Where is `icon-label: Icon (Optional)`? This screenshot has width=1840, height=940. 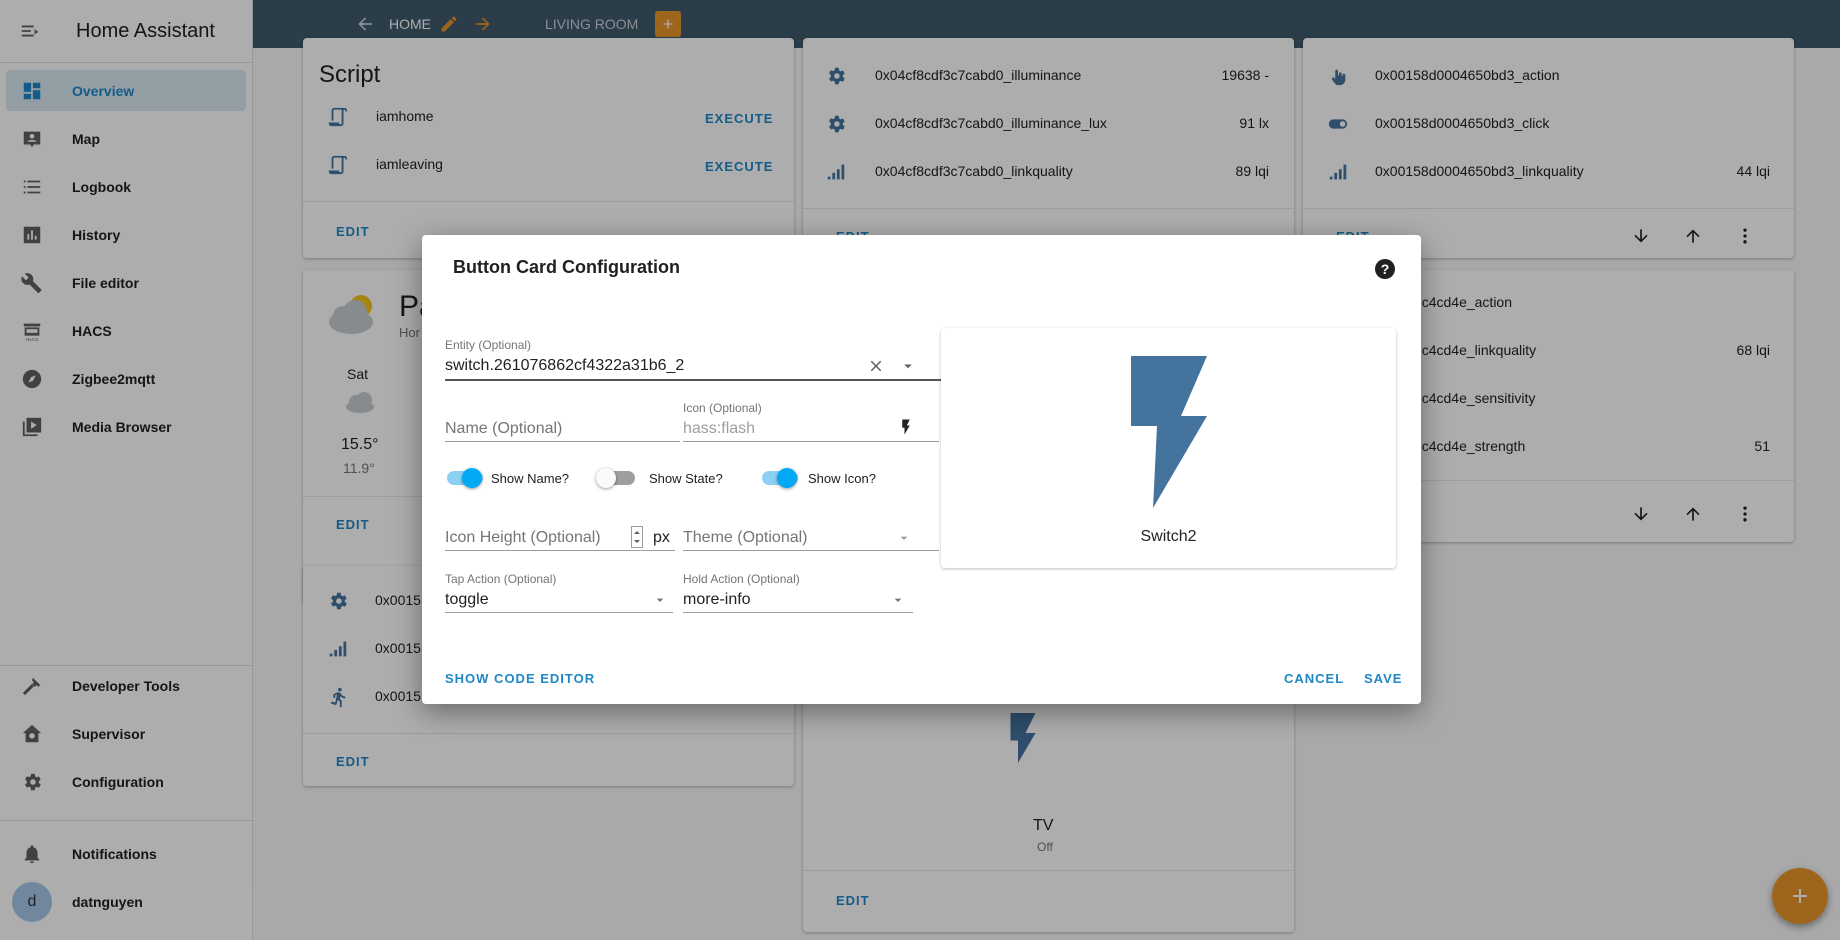
icon-label: Icon (Optional) is located at coordinates (722, 408).